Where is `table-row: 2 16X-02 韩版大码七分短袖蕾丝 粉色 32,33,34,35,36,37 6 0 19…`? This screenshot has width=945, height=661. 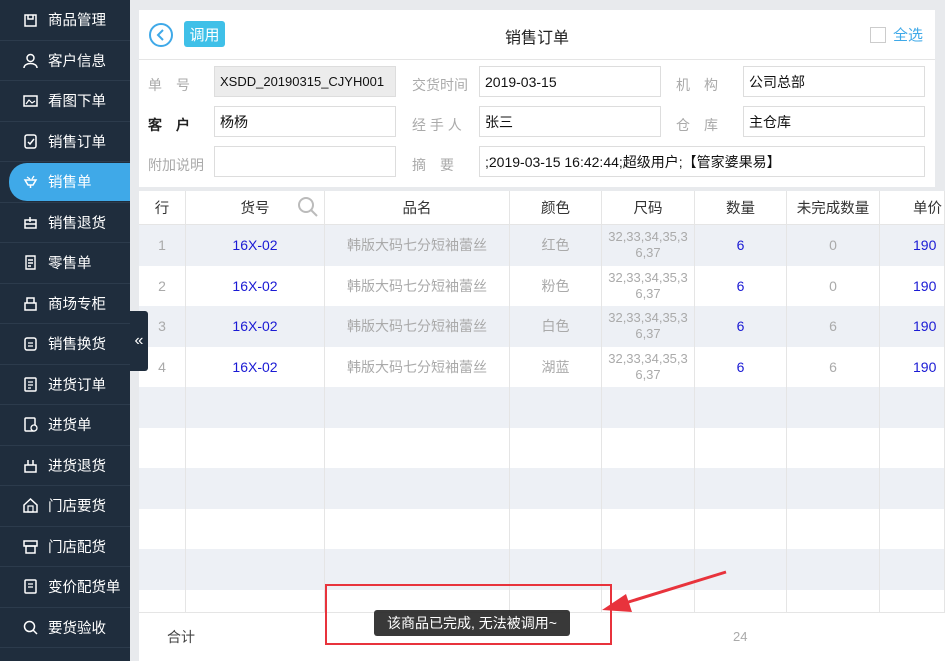 table-row: 2 16X-02 韩版大码七分短袖蕾丝 粉色 32,33,34,35,36,37 6 0 19… is located at coordinates (542, 285).